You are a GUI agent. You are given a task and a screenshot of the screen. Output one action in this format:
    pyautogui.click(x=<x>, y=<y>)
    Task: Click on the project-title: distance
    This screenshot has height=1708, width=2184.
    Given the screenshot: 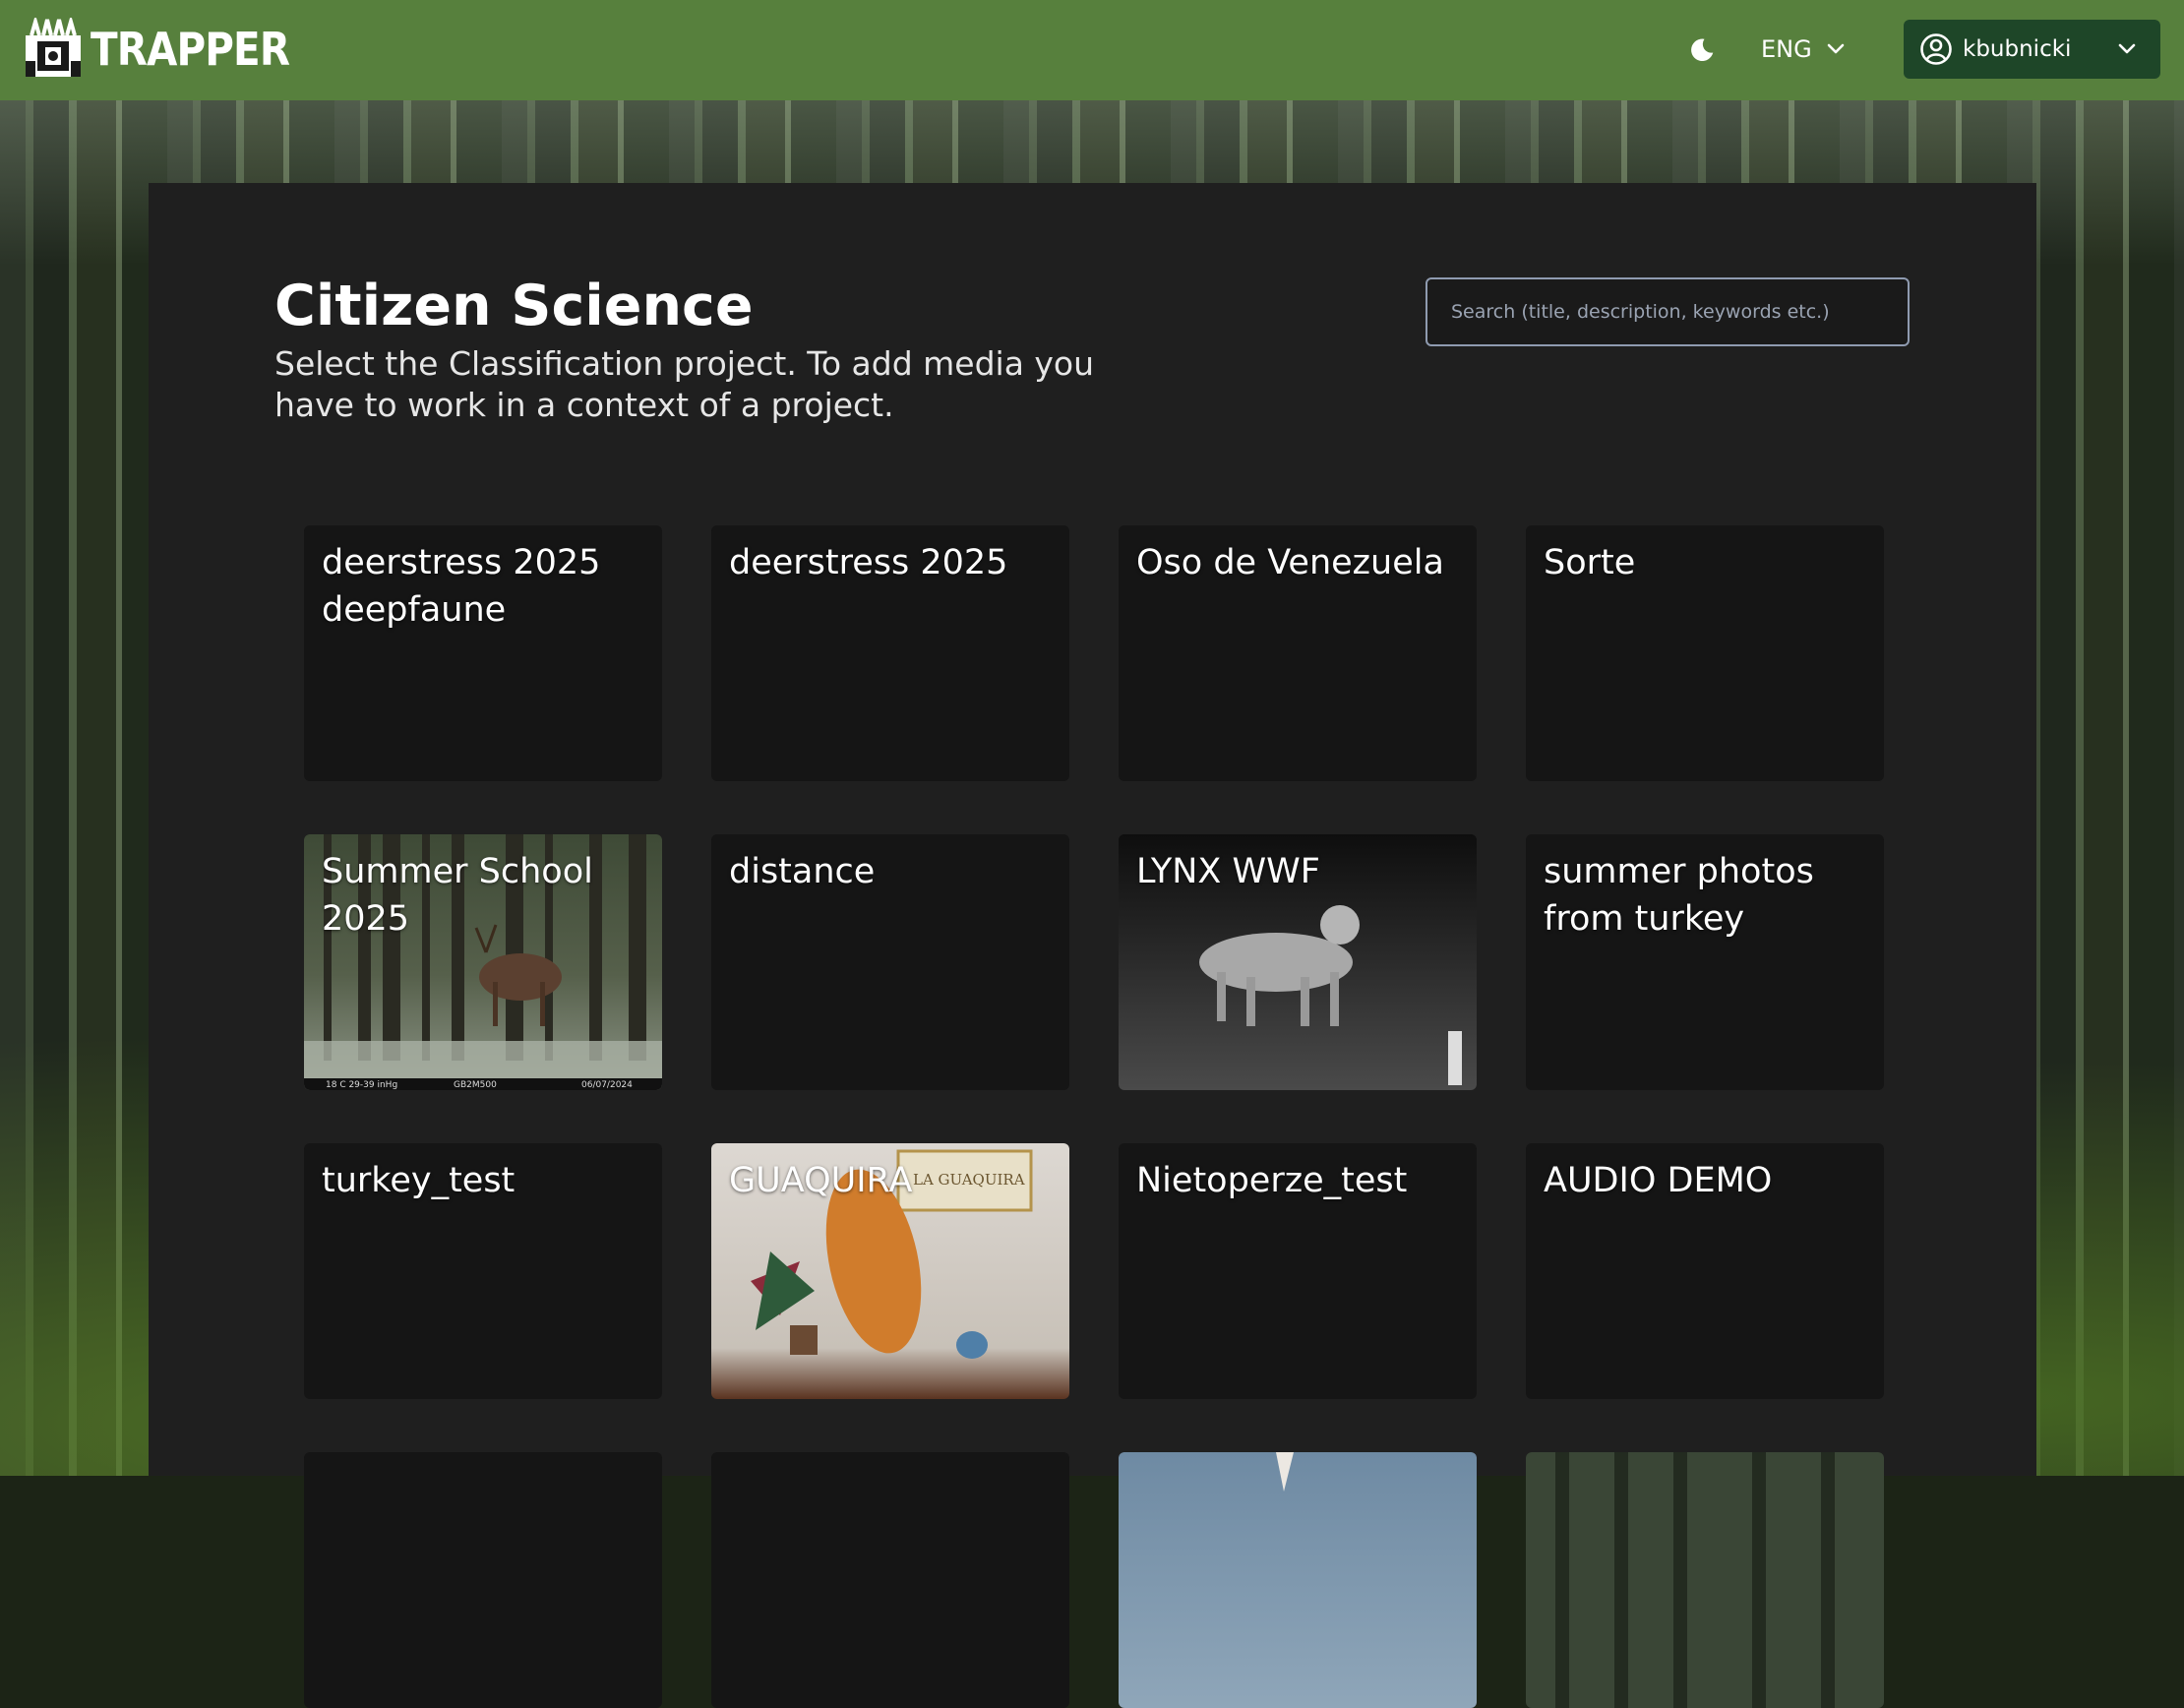 What is the action you would take?
    pyautogui.click(x=802, y=871)
    